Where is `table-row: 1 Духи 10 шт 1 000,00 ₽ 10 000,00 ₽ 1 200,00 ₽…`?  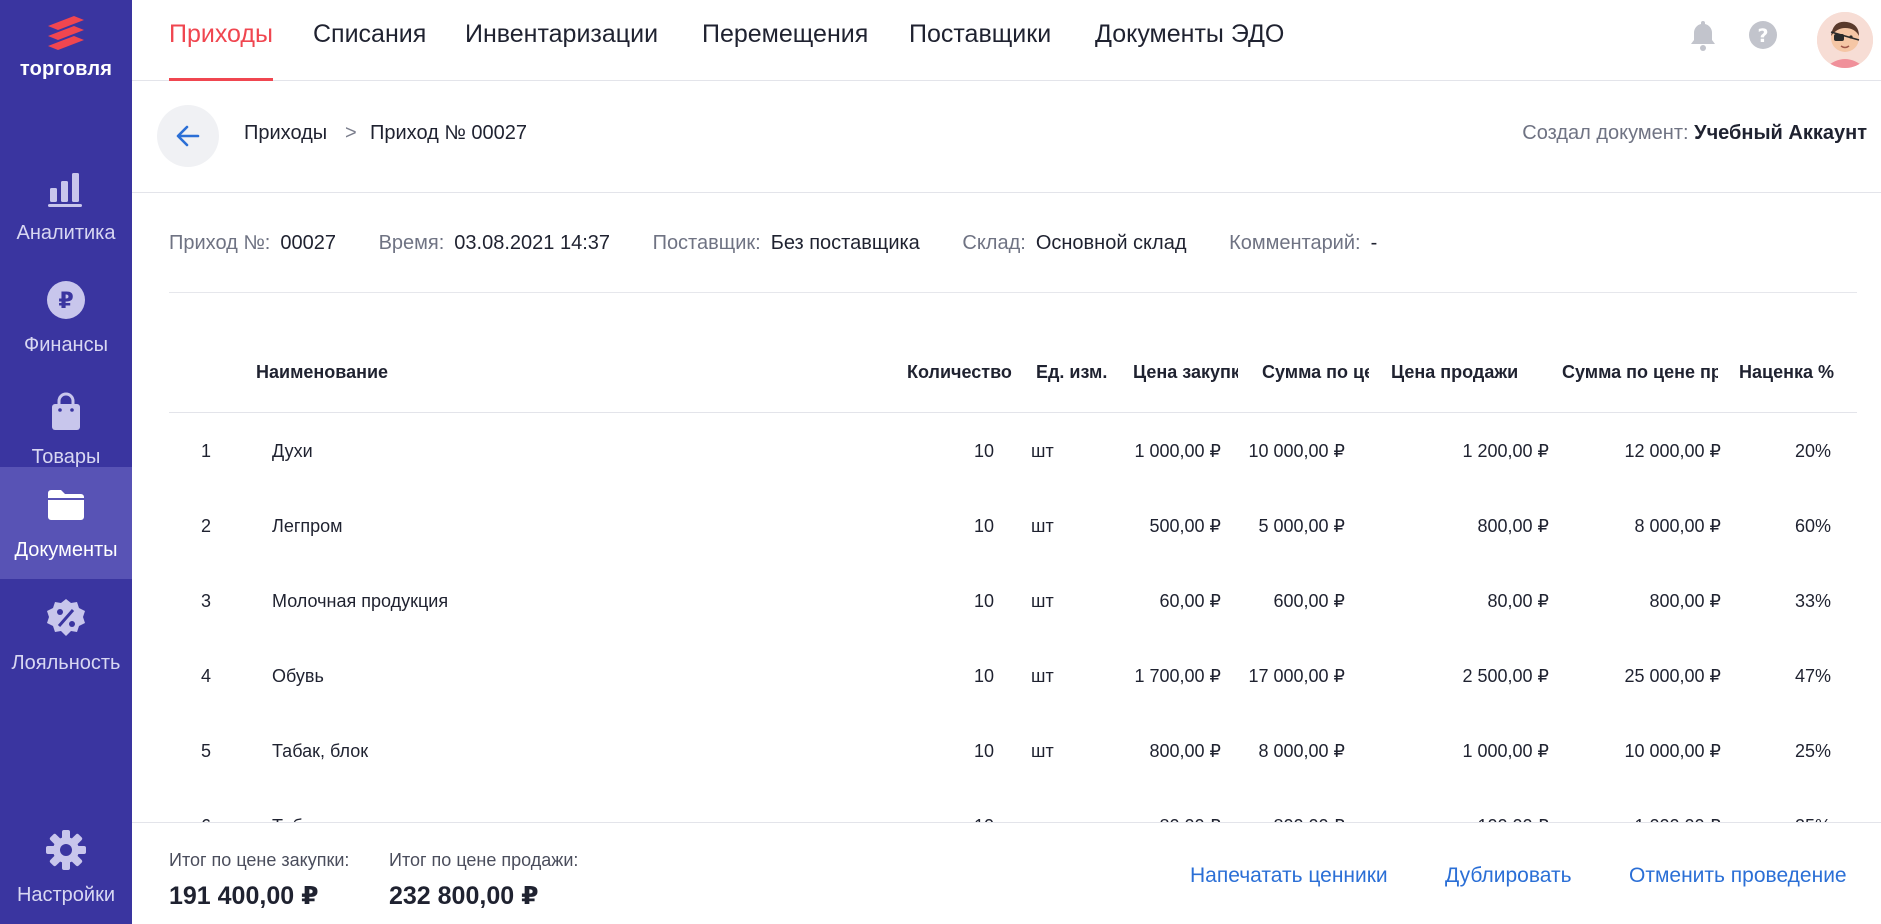 table-row: 1 Духи 10 шт 1 000,00 ₽ 10 000,00 ₽ 1 200,00 ₽… is located at coordinates (1013, 450).